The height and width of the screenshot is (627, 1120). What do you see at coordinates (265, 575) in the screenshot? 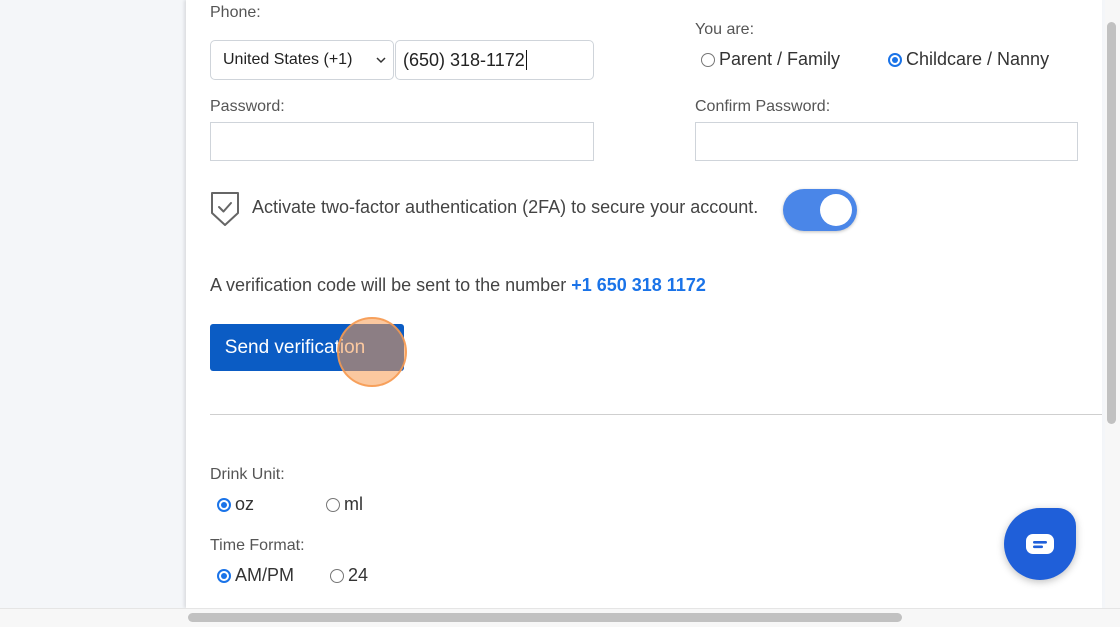
I see `time-format-option-label: AM/PM` at bounding box center [265, 575].